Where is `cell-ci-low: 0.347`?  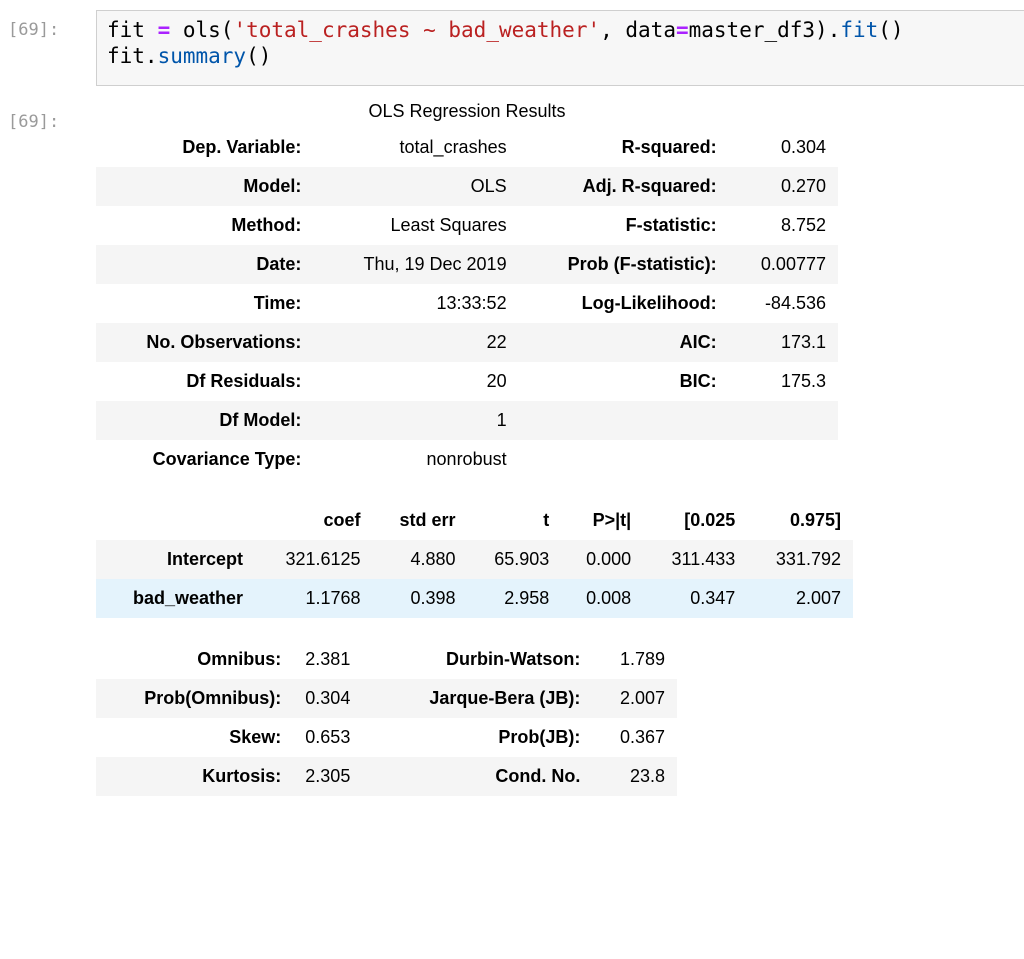
cell-ci-low: 0.347 is located at coordinates (713, 598).